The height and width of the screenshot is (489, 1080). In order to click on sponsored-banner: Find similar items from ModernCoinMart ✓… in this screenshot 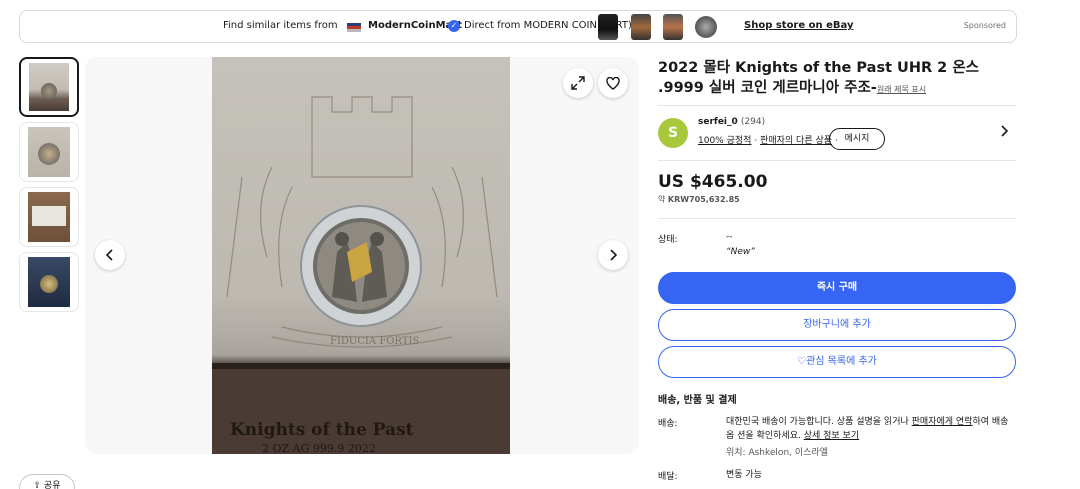, I will do `click(518, 26)`.